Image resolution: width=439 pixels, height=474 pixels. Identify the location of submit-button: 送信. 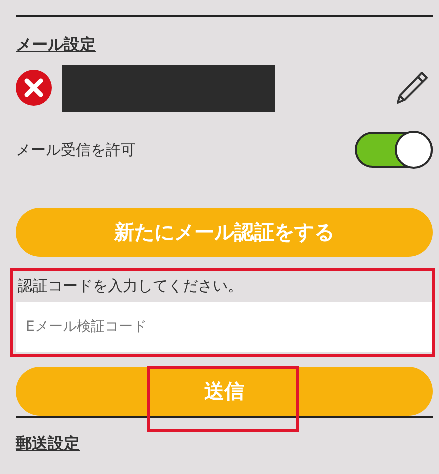
(224, 391).